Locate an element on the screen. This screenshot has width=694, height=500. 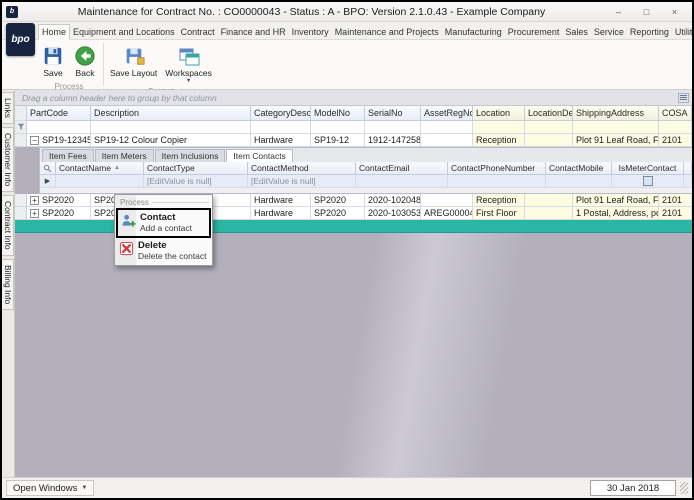
column-header-ismetercontact: IsMeterContact is located at coordinates (648, 168).